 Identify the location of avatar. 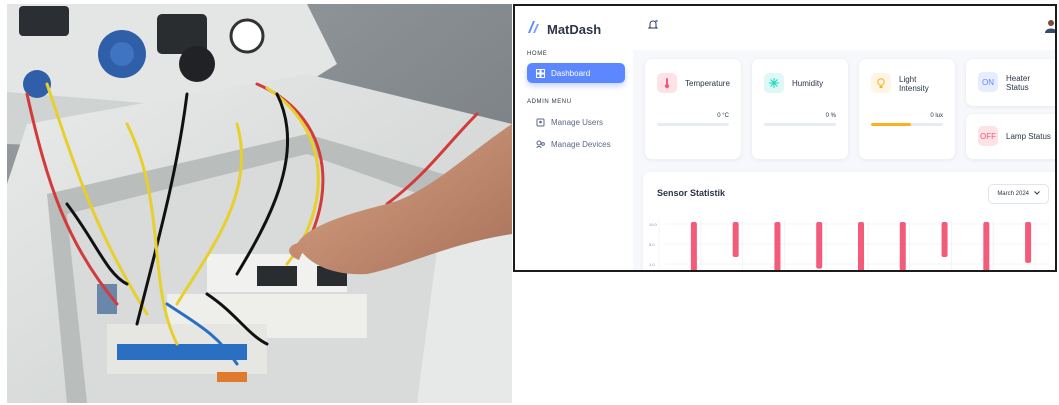
(1050, 28).